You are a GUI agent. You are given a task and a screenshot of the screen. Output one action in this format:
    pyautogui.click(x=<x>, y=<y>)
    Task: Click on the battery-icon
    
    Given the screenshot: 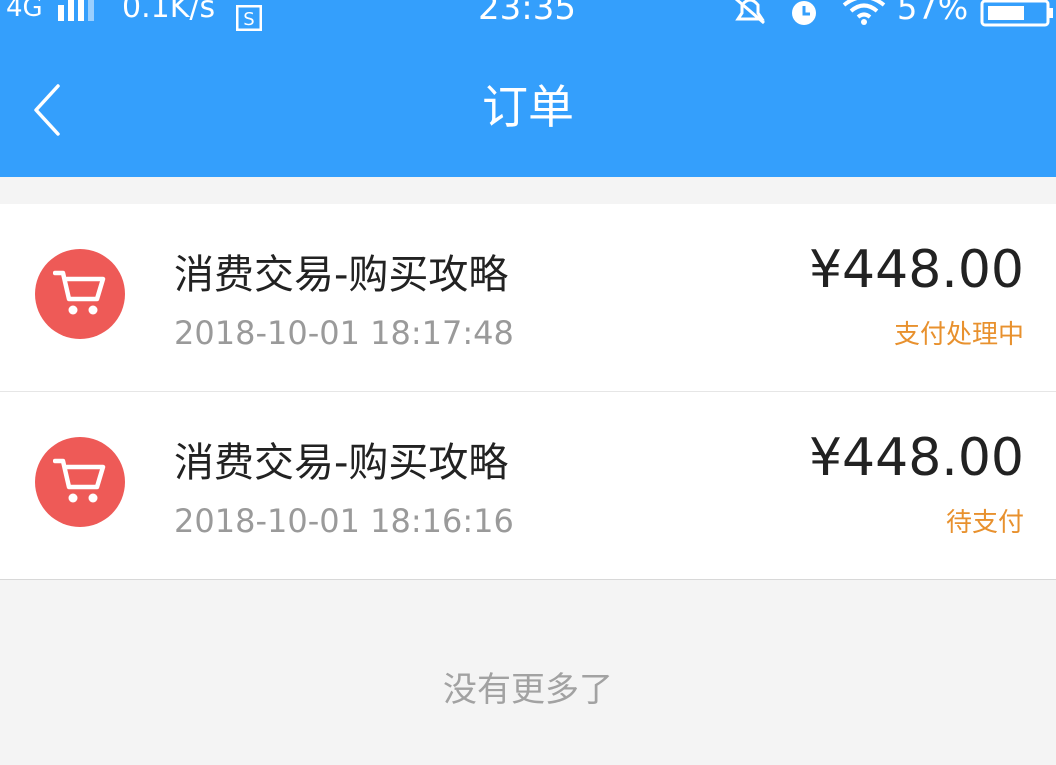 What is the action you would take?
    pyautogui.click(x=1017, y=19)
    